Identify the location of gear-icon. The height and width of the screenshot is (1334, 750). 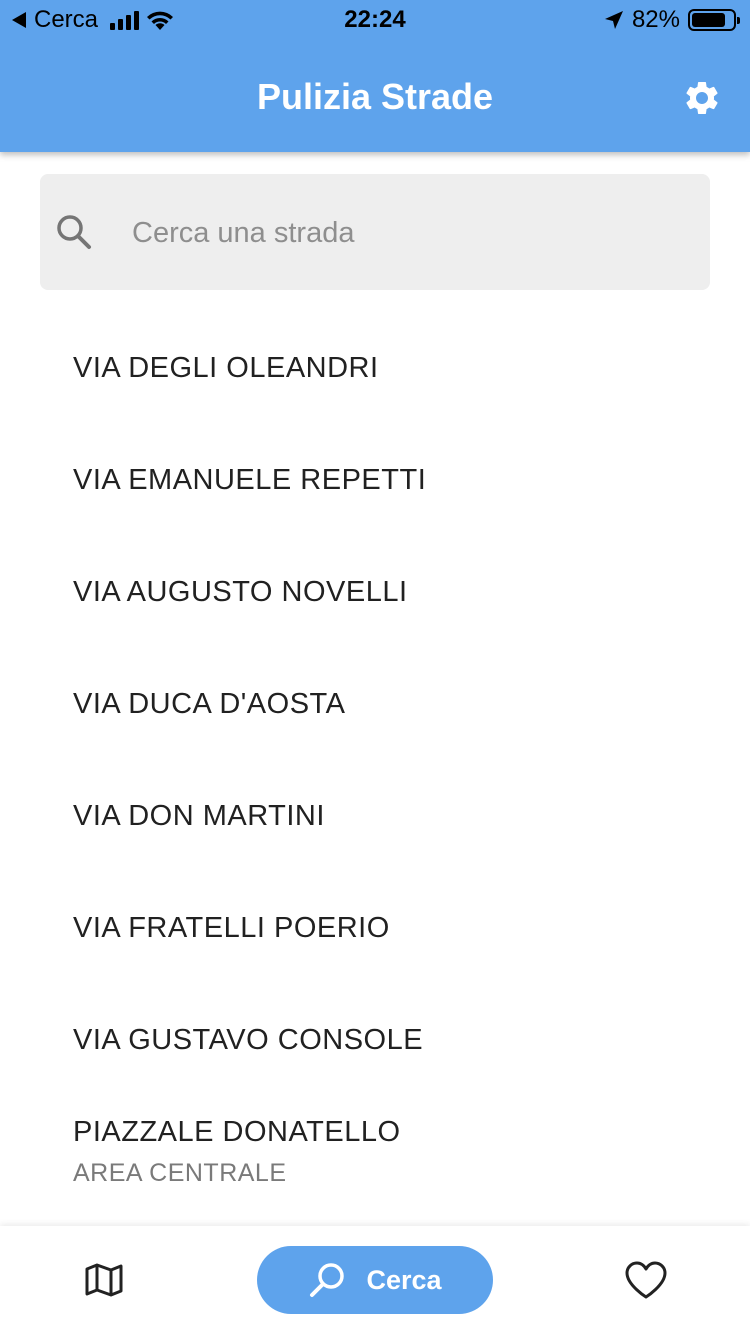
(702, 97).